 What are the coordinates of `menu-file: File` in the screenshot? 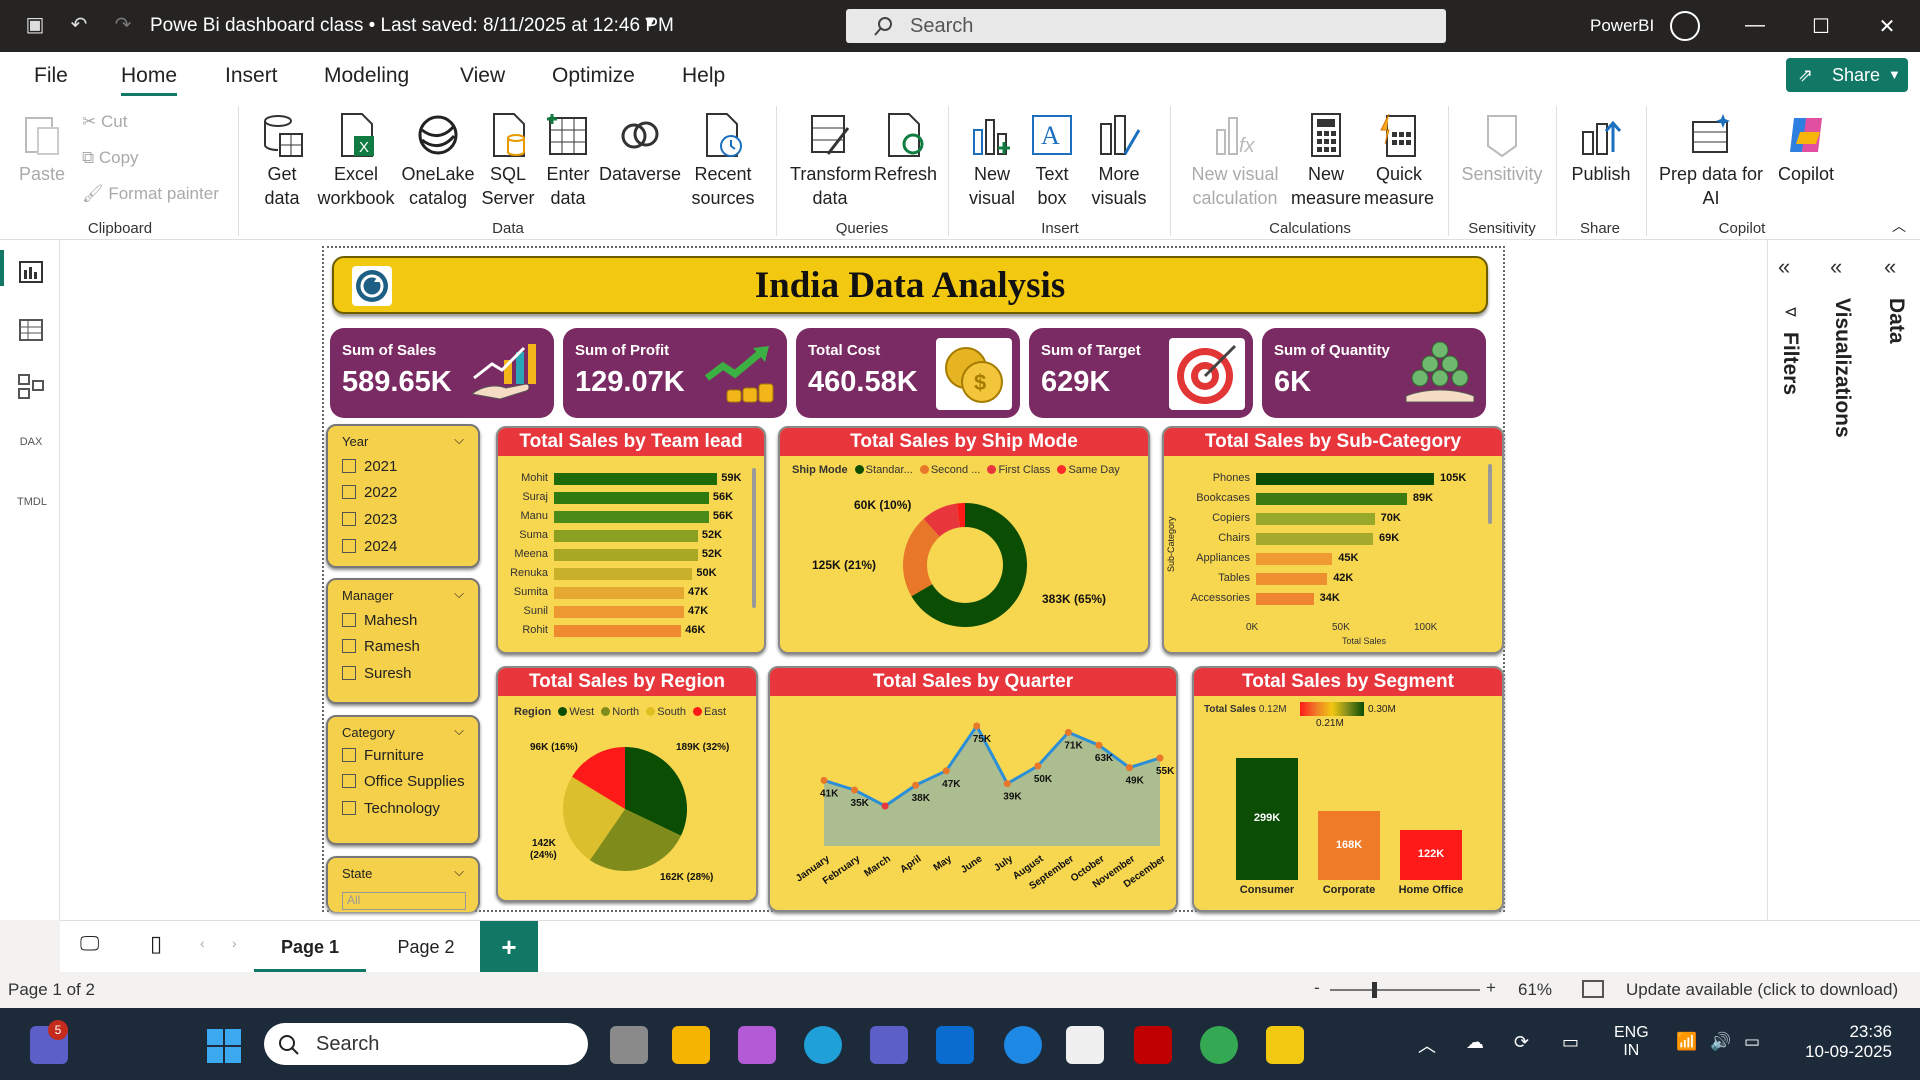 It's located at (51, 76).